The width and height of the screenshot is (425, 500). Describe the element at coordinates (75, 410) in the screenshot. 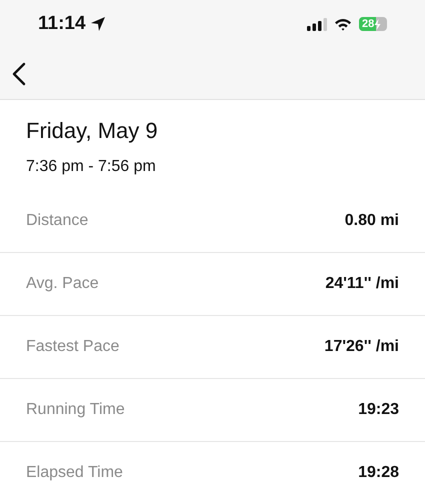

I see `stat-label: Running Time` at that location.